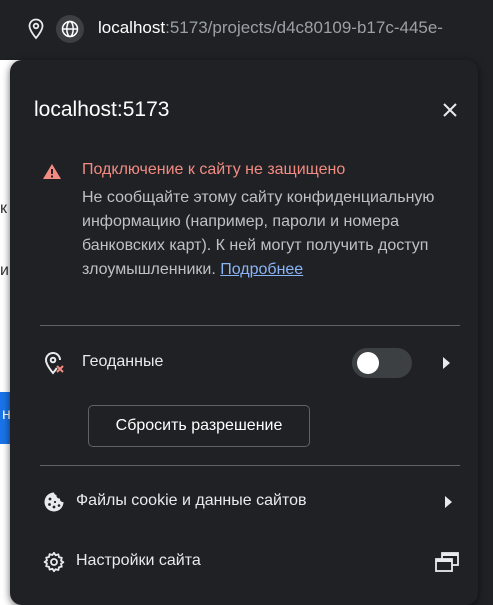  I want to click on background-text: и, so click(4, 270).